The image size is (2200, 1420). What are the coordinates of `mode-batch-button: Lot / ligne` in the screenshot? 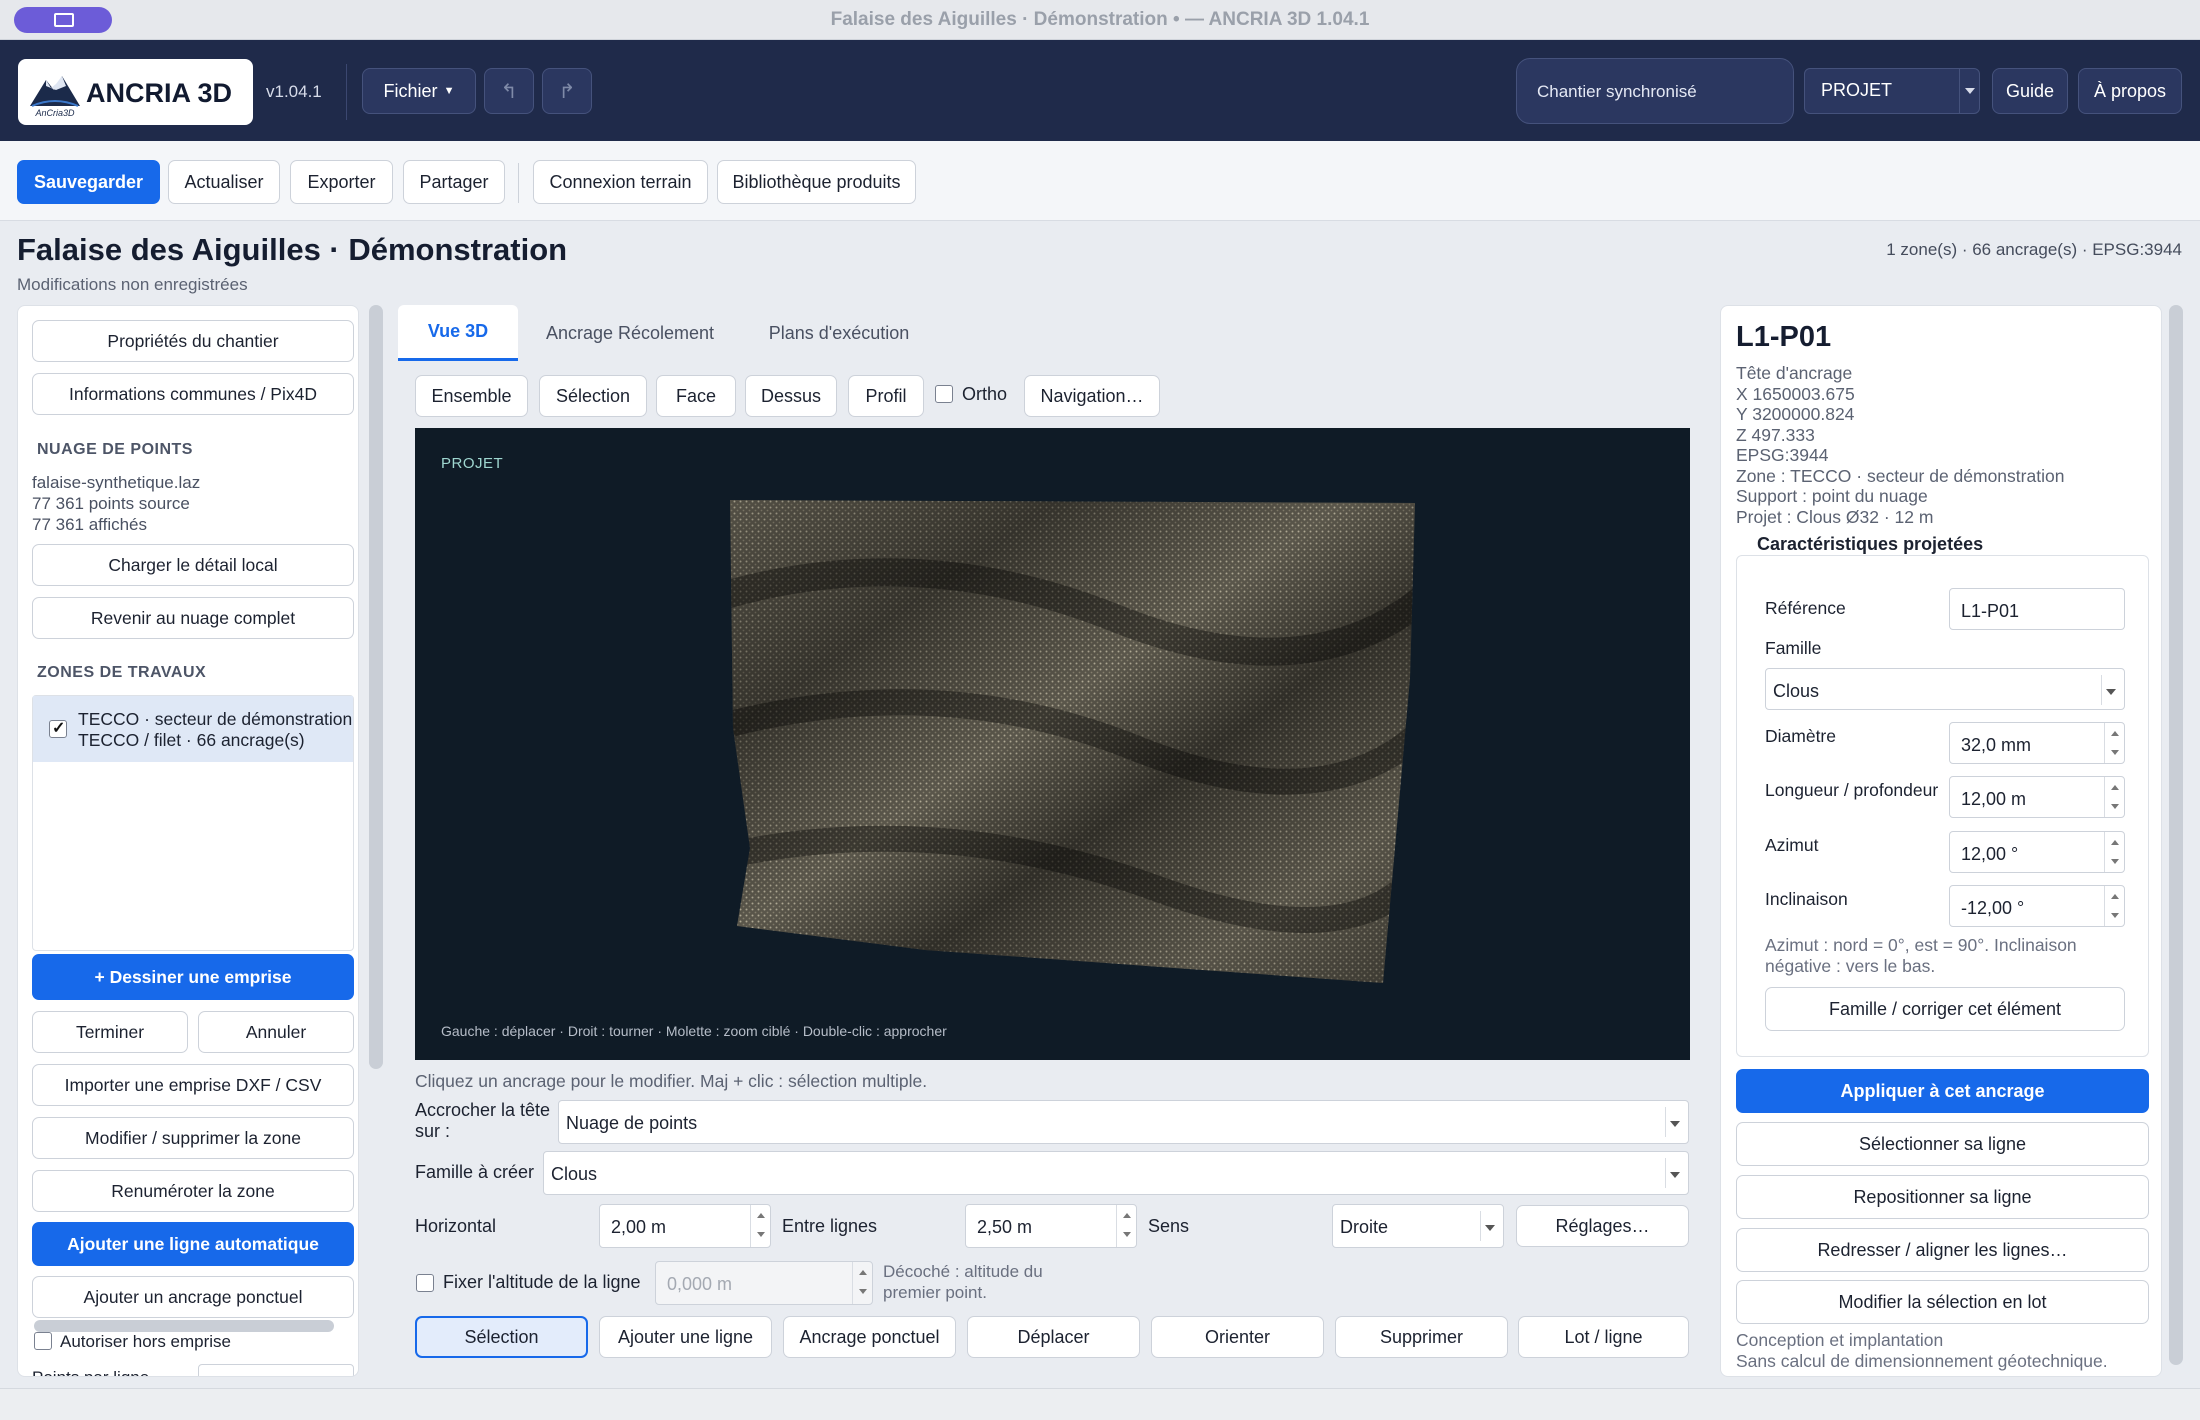 It's located at (1603, 1337).